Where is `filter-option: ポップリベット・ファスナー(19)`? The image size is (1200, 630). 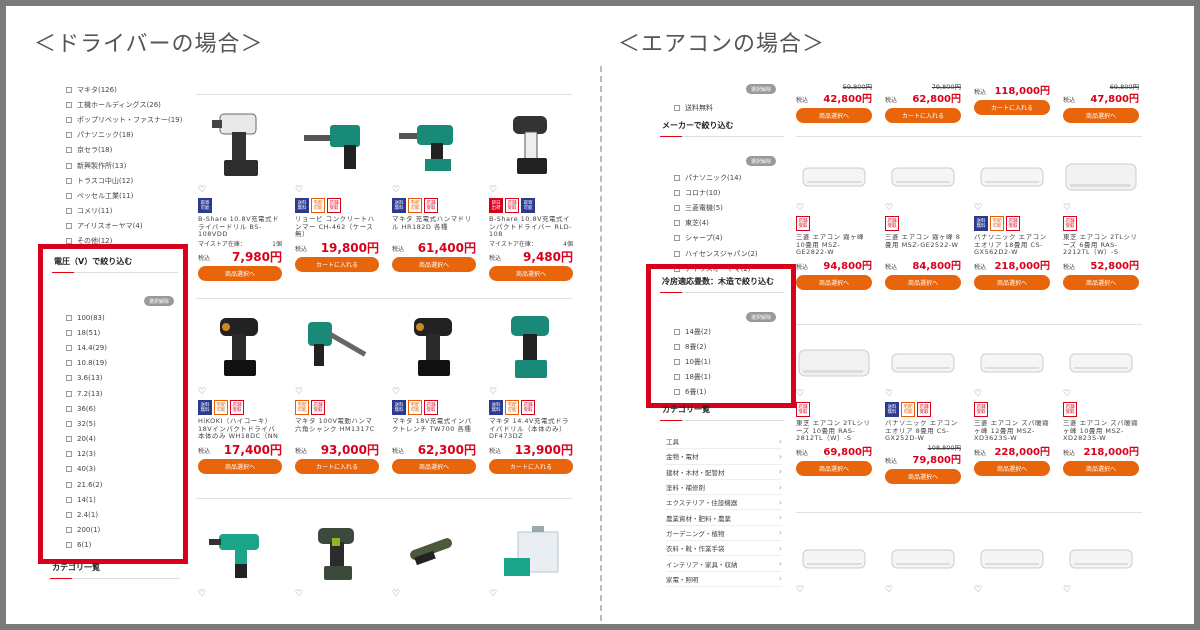
filter-option: ポップリベット・ファスナー(19) is located at coordinates (124, 119).